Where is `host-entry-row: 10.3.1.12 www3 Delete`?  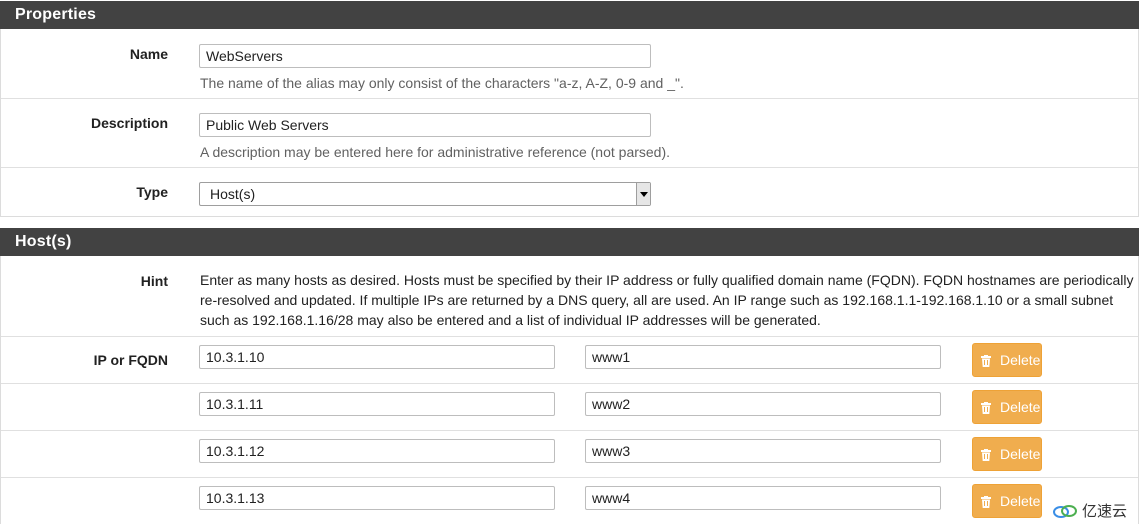 host-entry-row: 10.3.1.12 www3 Delete is located at coordinates (569, 454).